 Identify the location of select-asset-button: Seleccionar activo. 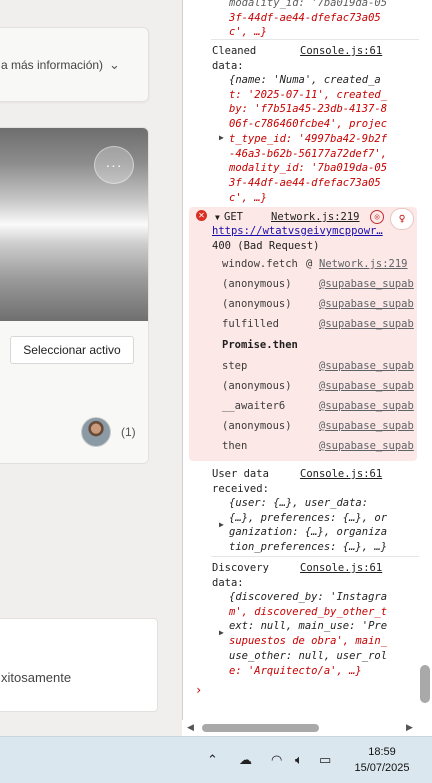
(72, 350).